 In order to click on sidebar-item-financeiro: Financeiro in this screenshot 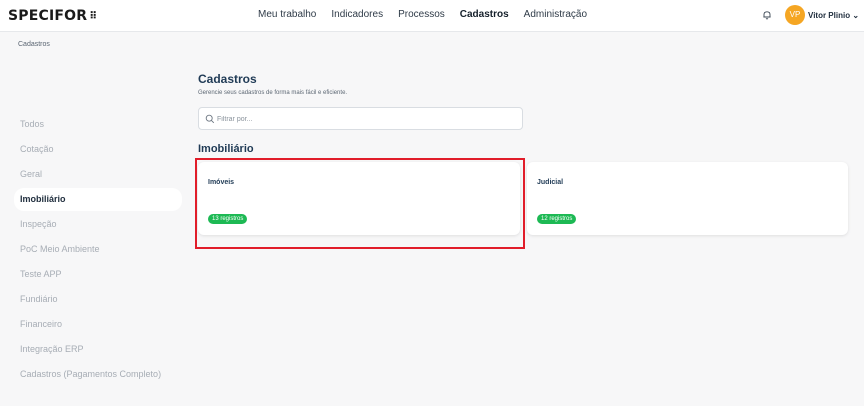, I will do `click(98, 324)`.